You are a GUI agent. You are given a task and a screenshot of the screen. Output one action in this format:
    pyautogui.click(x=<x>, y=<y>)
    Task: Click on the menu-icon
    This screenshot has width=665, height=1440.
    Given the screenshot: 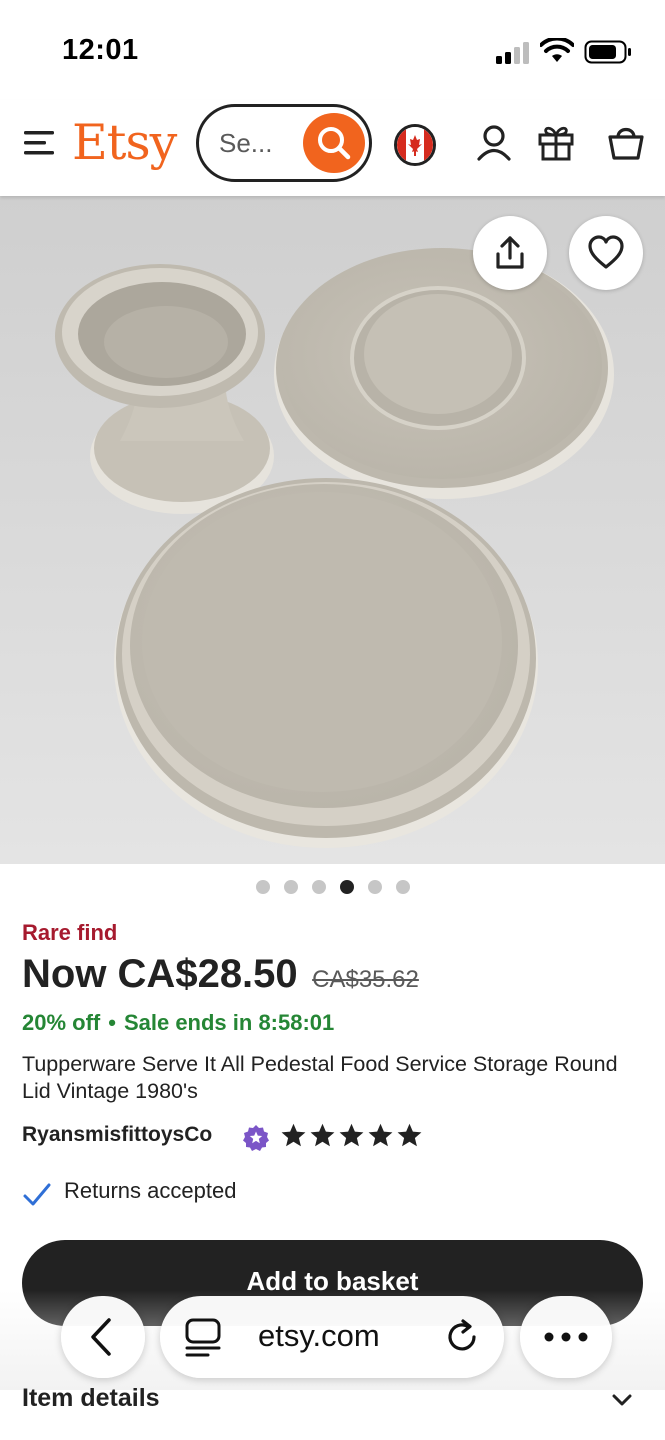 What is the action you would take?
    pyautogui.click(x=40, y=143)
    